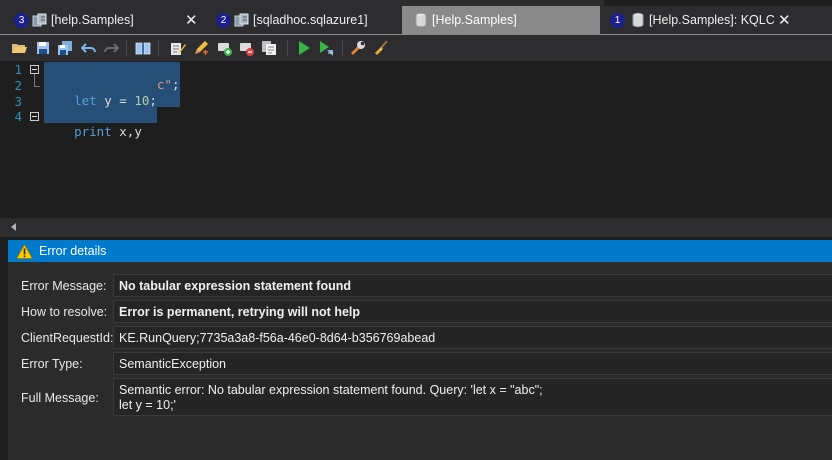 This screenshot has height=460, width=832. I want to click on tab-help-samples-active: [Help.Samples], so click(501, 20).